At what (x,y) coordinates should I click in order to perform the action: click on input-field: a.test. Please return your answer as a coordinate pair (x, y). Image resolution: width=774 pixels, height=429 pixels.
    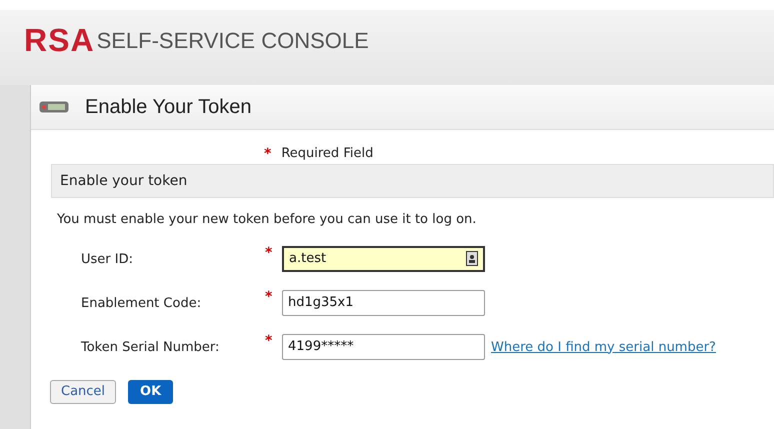
    Looking at the image, I should click on (383, 259).